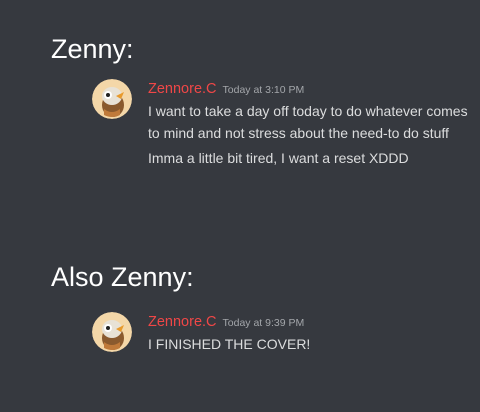 This screenshot has height=412, width=480. I want to click on heading-zenny: Zenny:, so click(92, 49).